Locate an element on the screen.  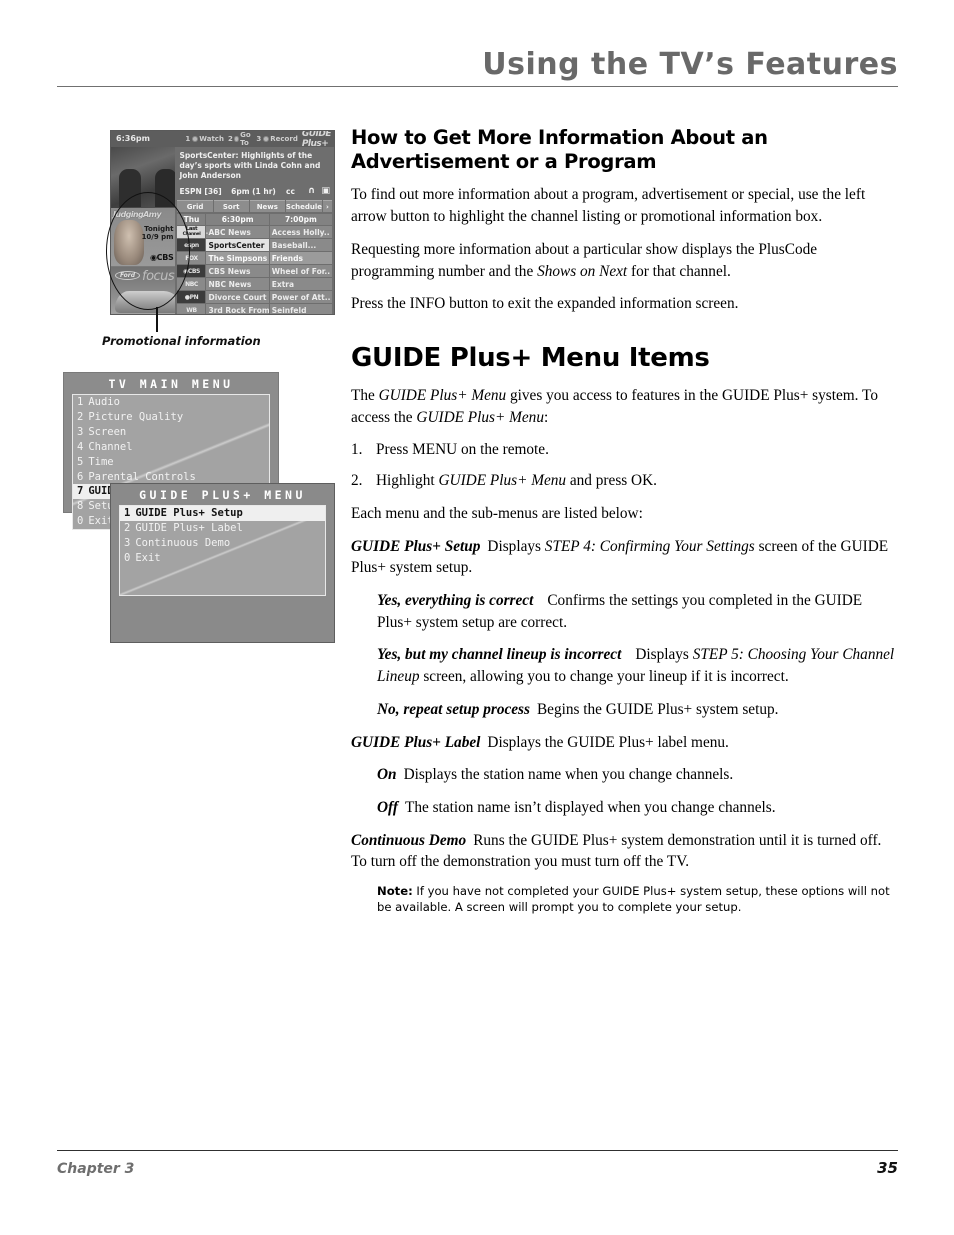
definition-term: Continuous Demo is located at coordinates (409, 840).